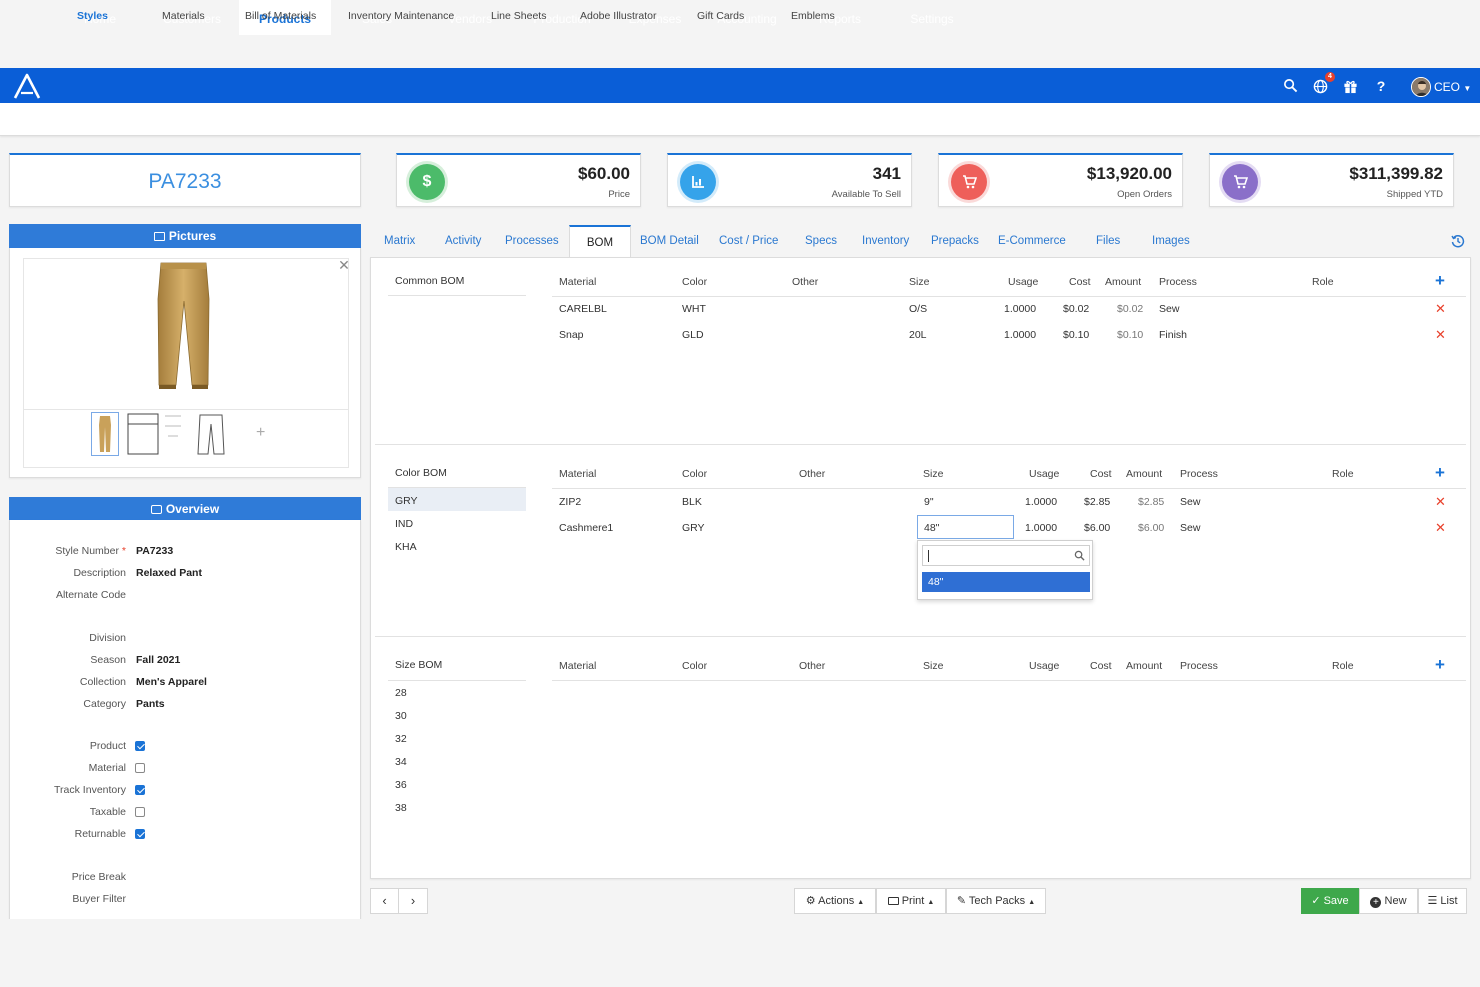 This screenshot has height=987, width=1480. What do you see at coordinates (1320, 86) in the screenshot?
I see `globe-icon` at bounding box center [1320, 86].